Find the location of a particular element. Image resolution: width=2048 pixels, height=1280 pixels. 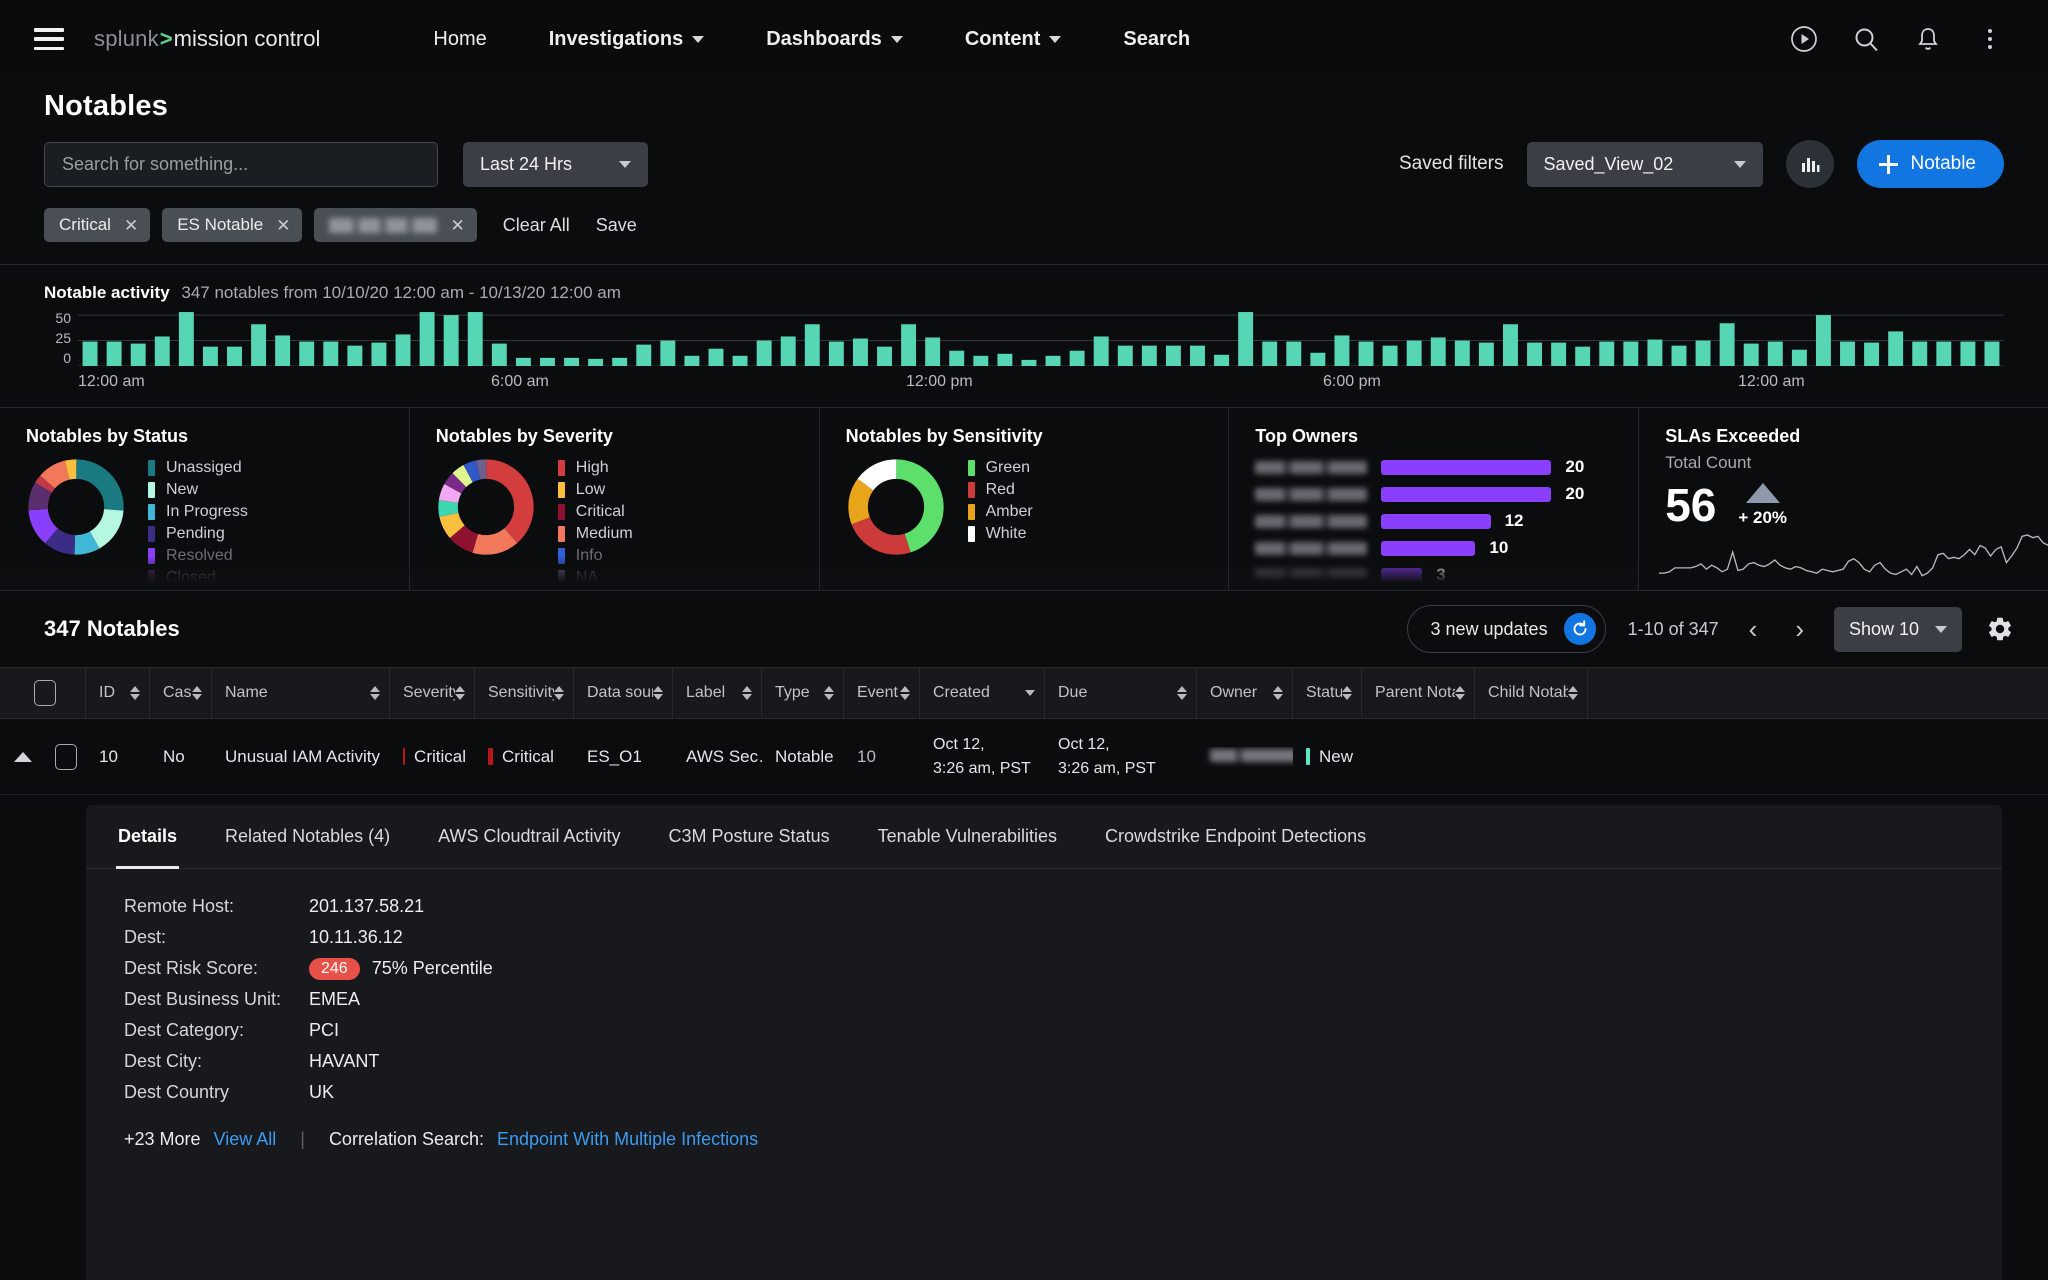

notifications-bell-icon is located at coordinates (1928, 39).